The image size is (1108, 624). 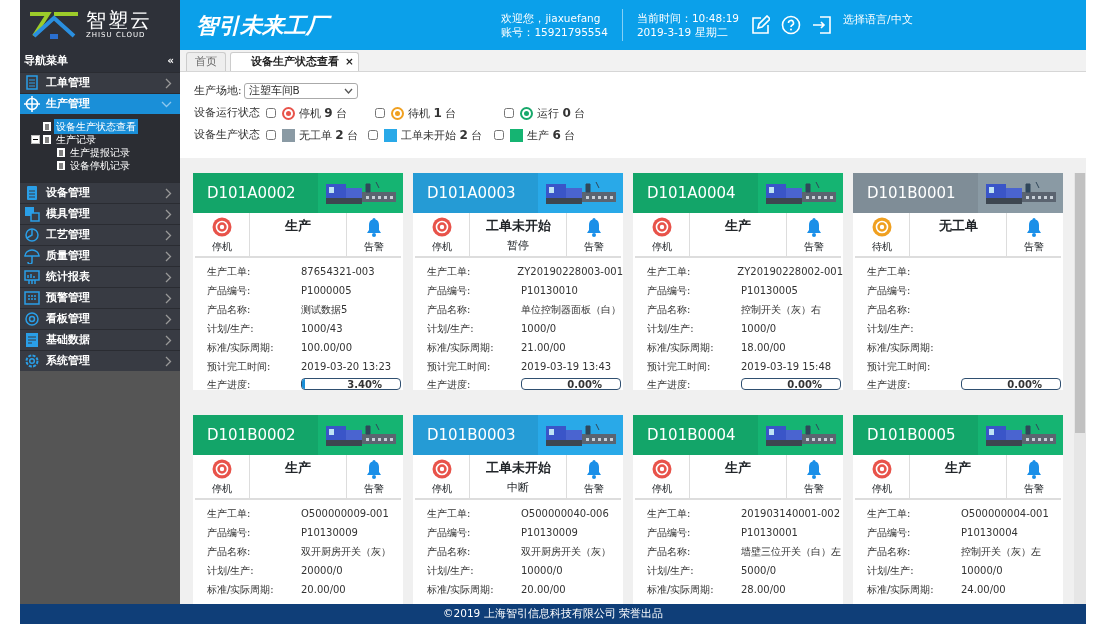 What do you see at coordinates (759, 571) in the screenshot?
I see `field-value: 5000/0` at bounding box center [759, 571].